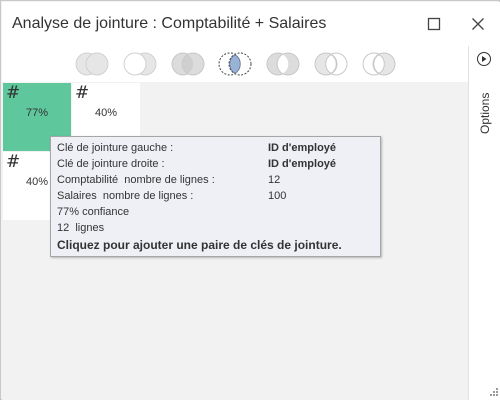  What do you see at coordinates (93, 212) in the screenshot?
I see `tooltip-confidence: 77% confiance` at bounding box center [93, 212].